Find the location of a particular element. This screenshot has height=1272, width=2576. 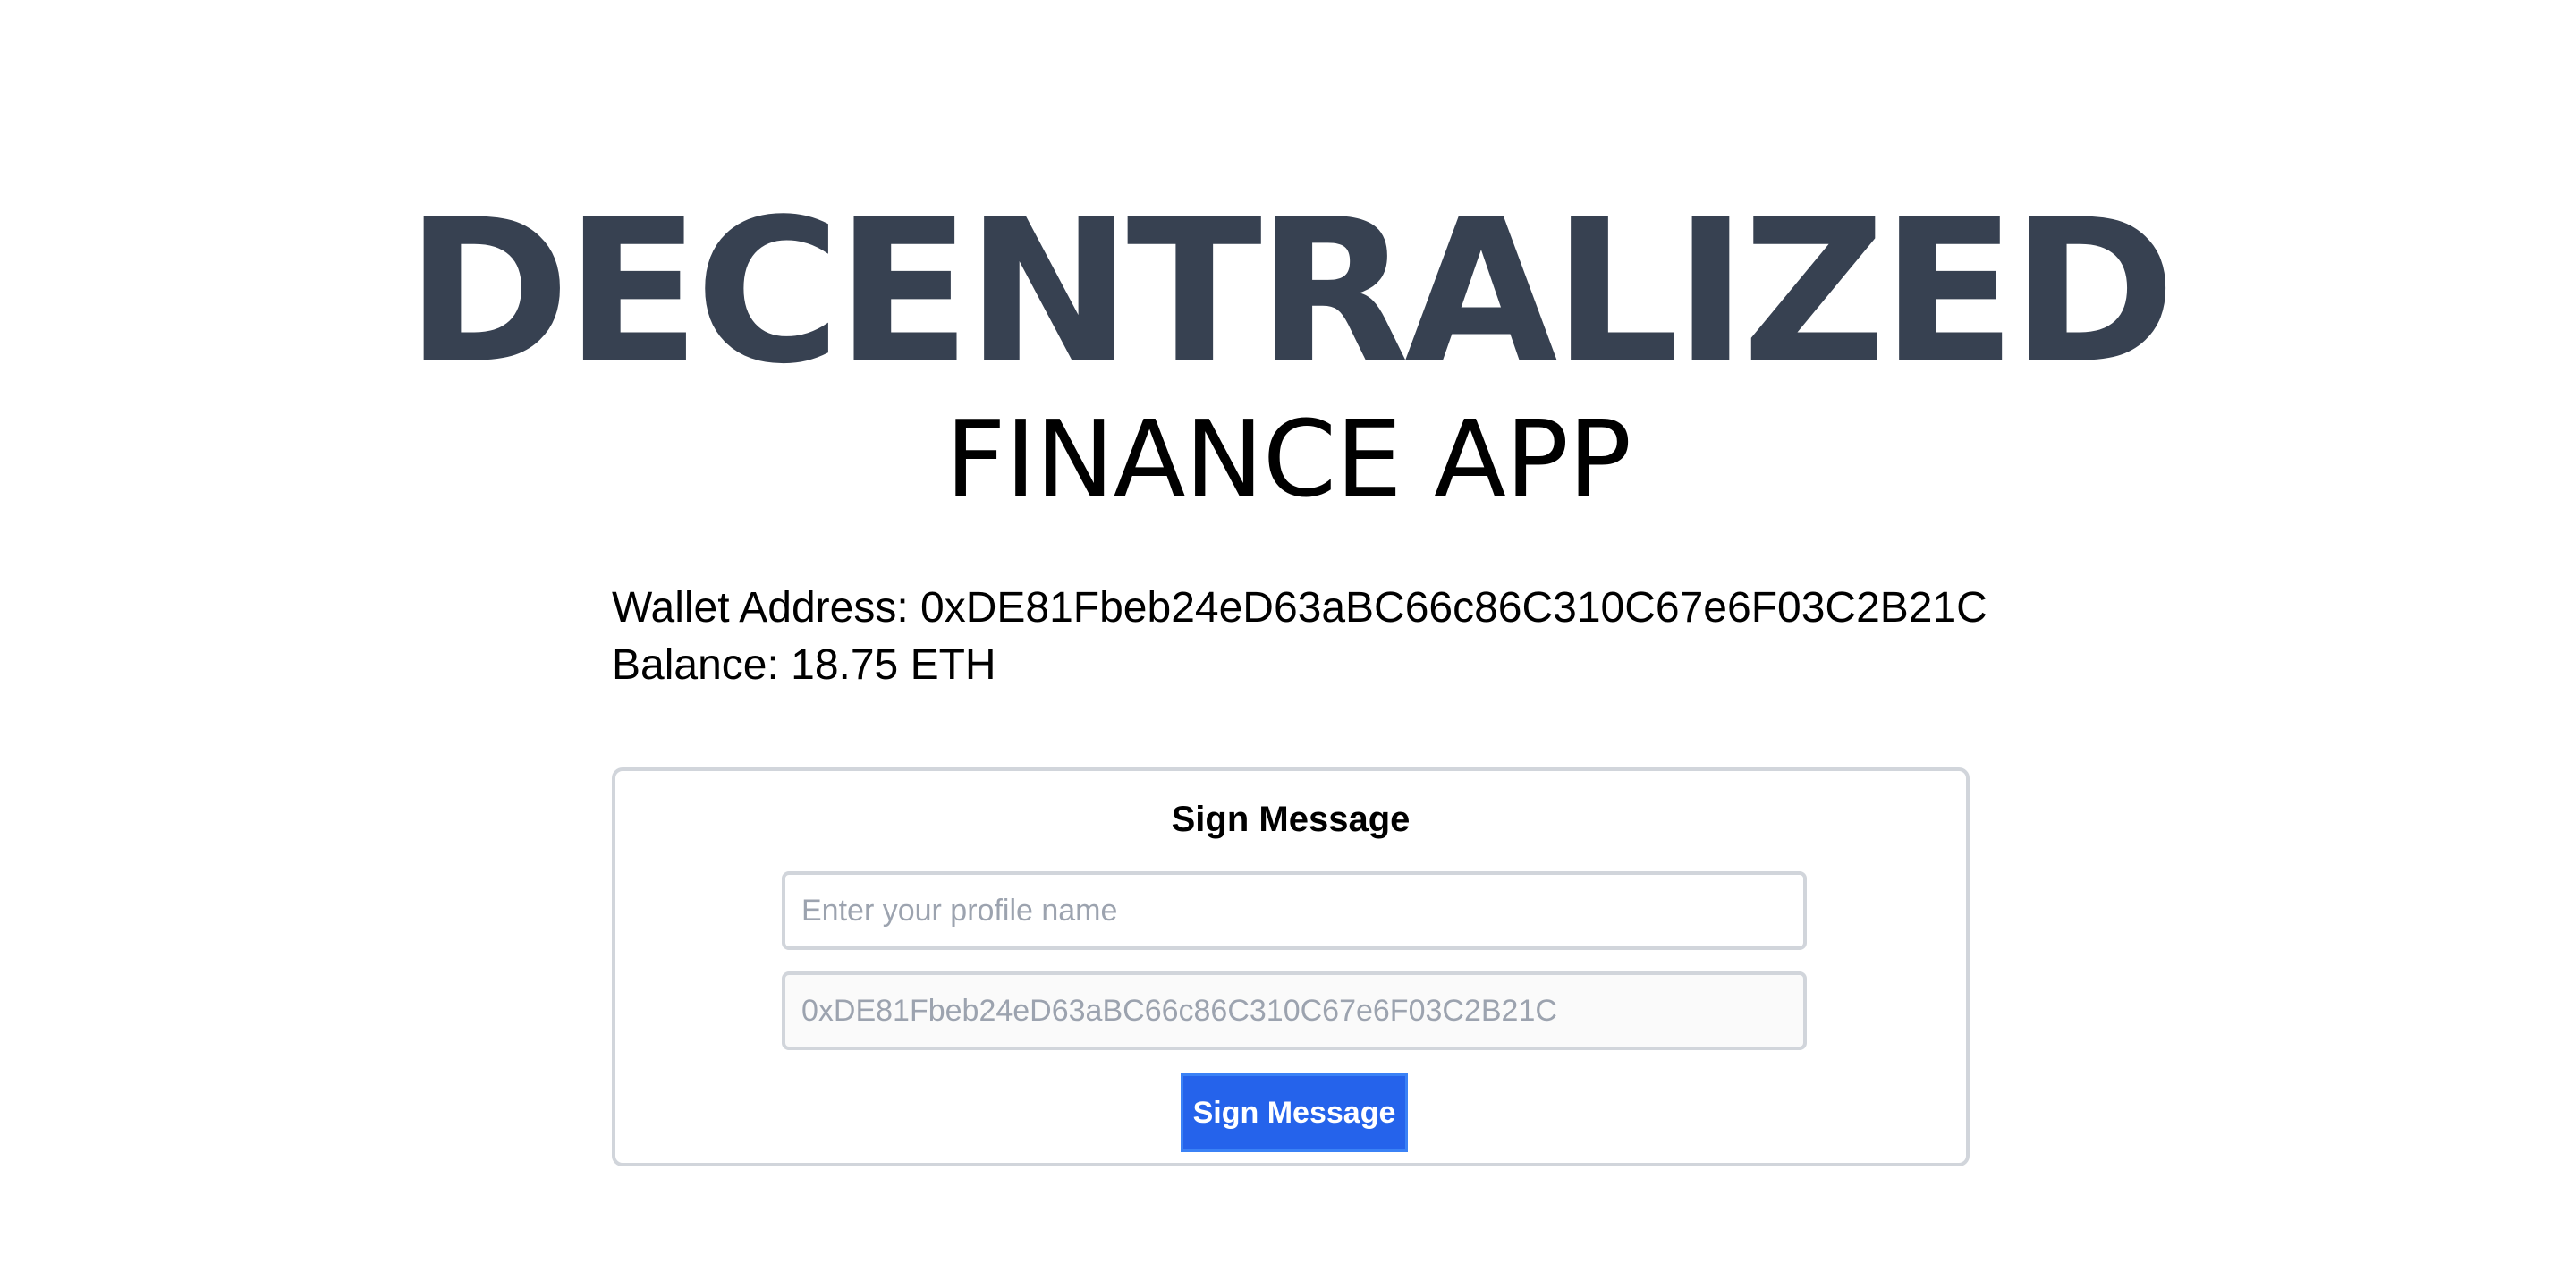

profile-name-input is located at coordinates (1294, 910).